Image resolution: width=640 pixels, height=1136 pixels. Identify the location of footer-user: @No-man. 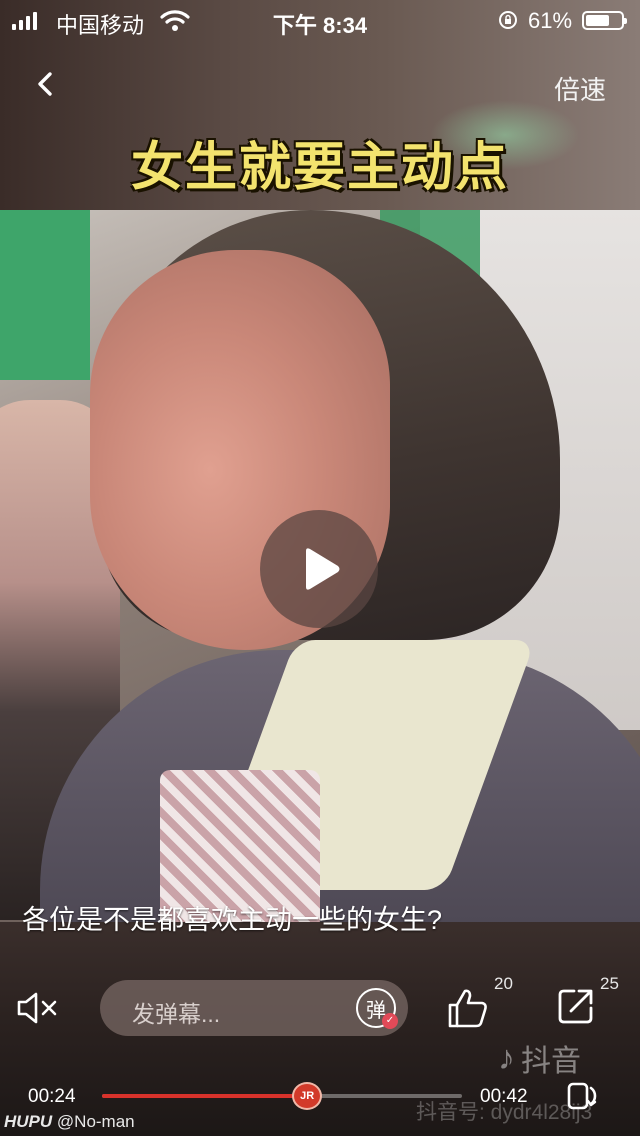
(95, 1121).